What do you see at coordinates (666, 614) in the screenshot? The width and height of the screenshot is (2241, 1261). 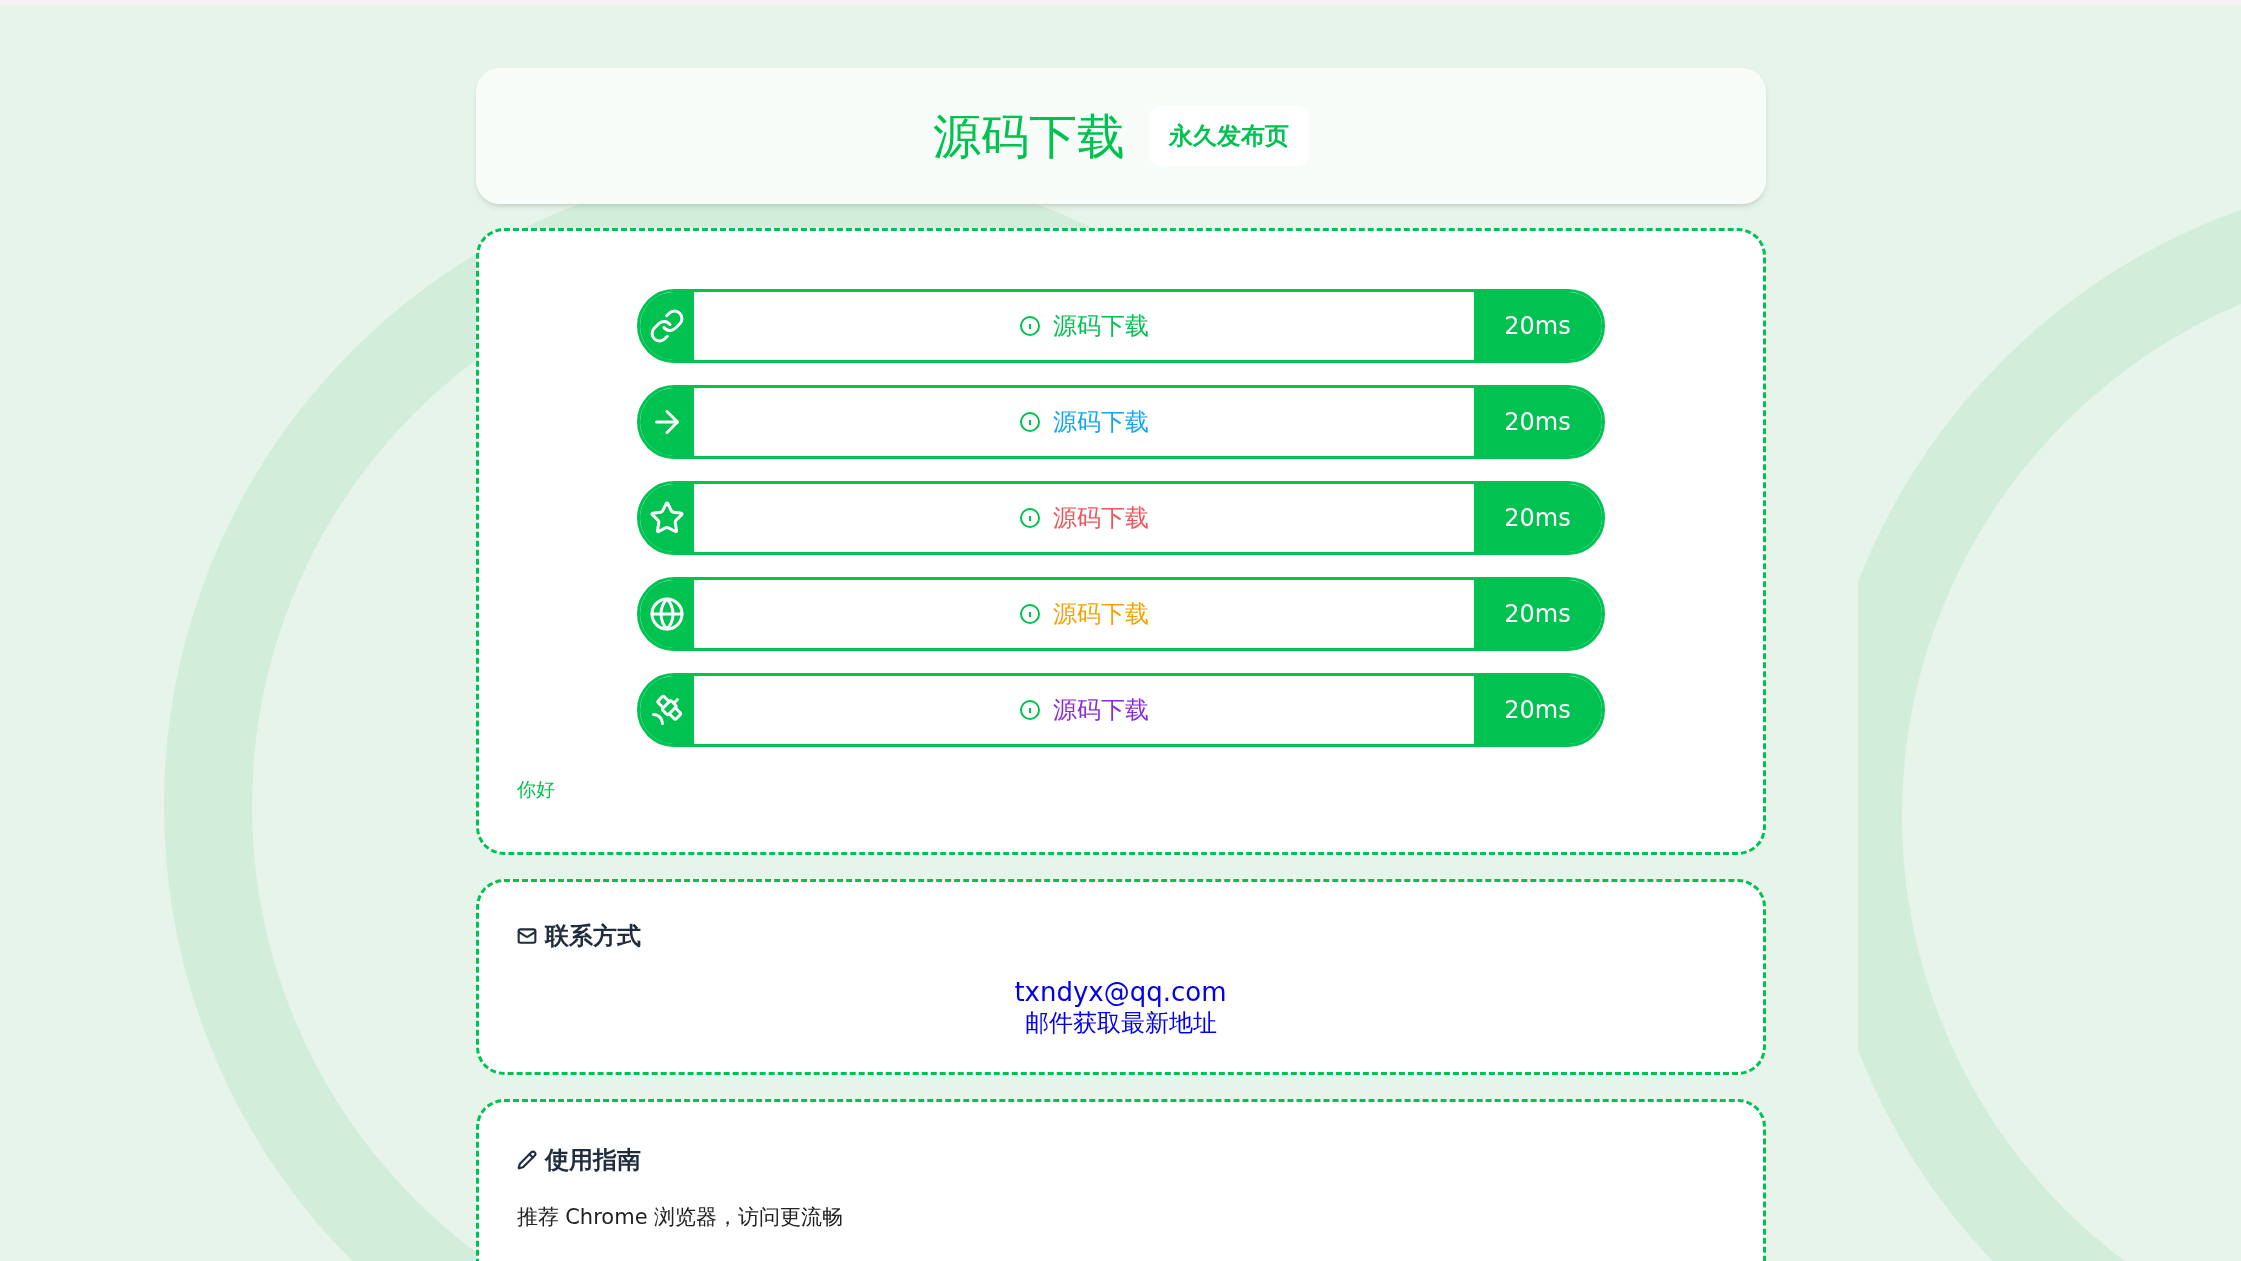 I see `globe-icon` at bounding box center [666, 614].